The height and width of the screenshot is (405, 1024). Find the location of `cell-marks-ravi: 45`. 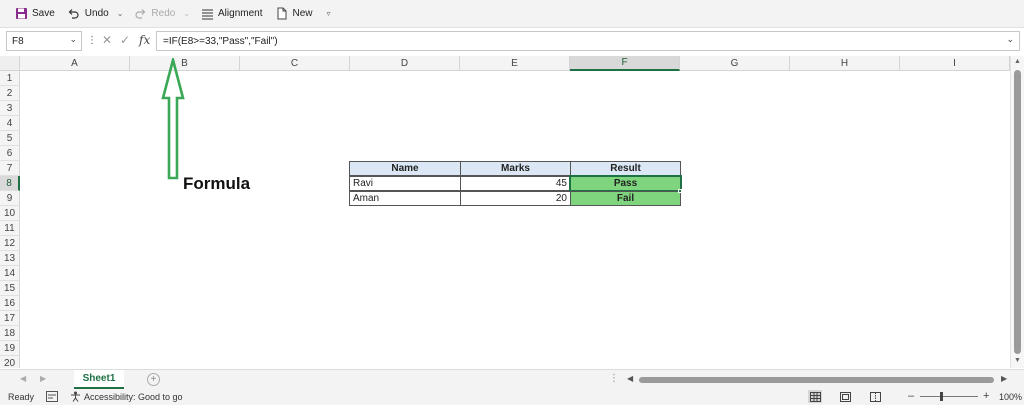

cell-marks-ravi: 45 is located at coordinates (515, 183).